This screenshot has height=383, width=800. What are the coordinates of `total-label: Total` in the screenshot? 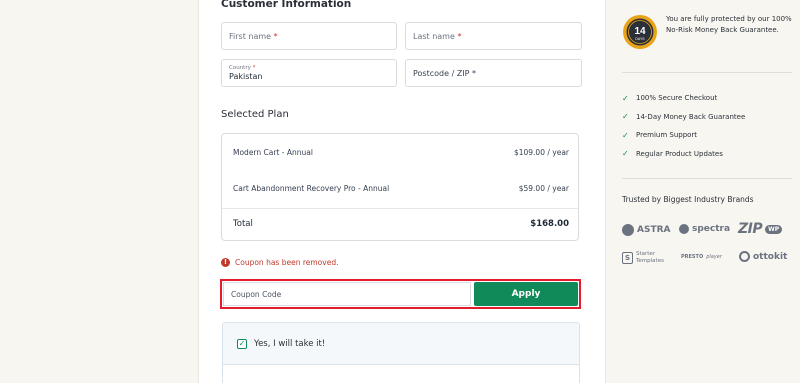 It's located at (243, 224).